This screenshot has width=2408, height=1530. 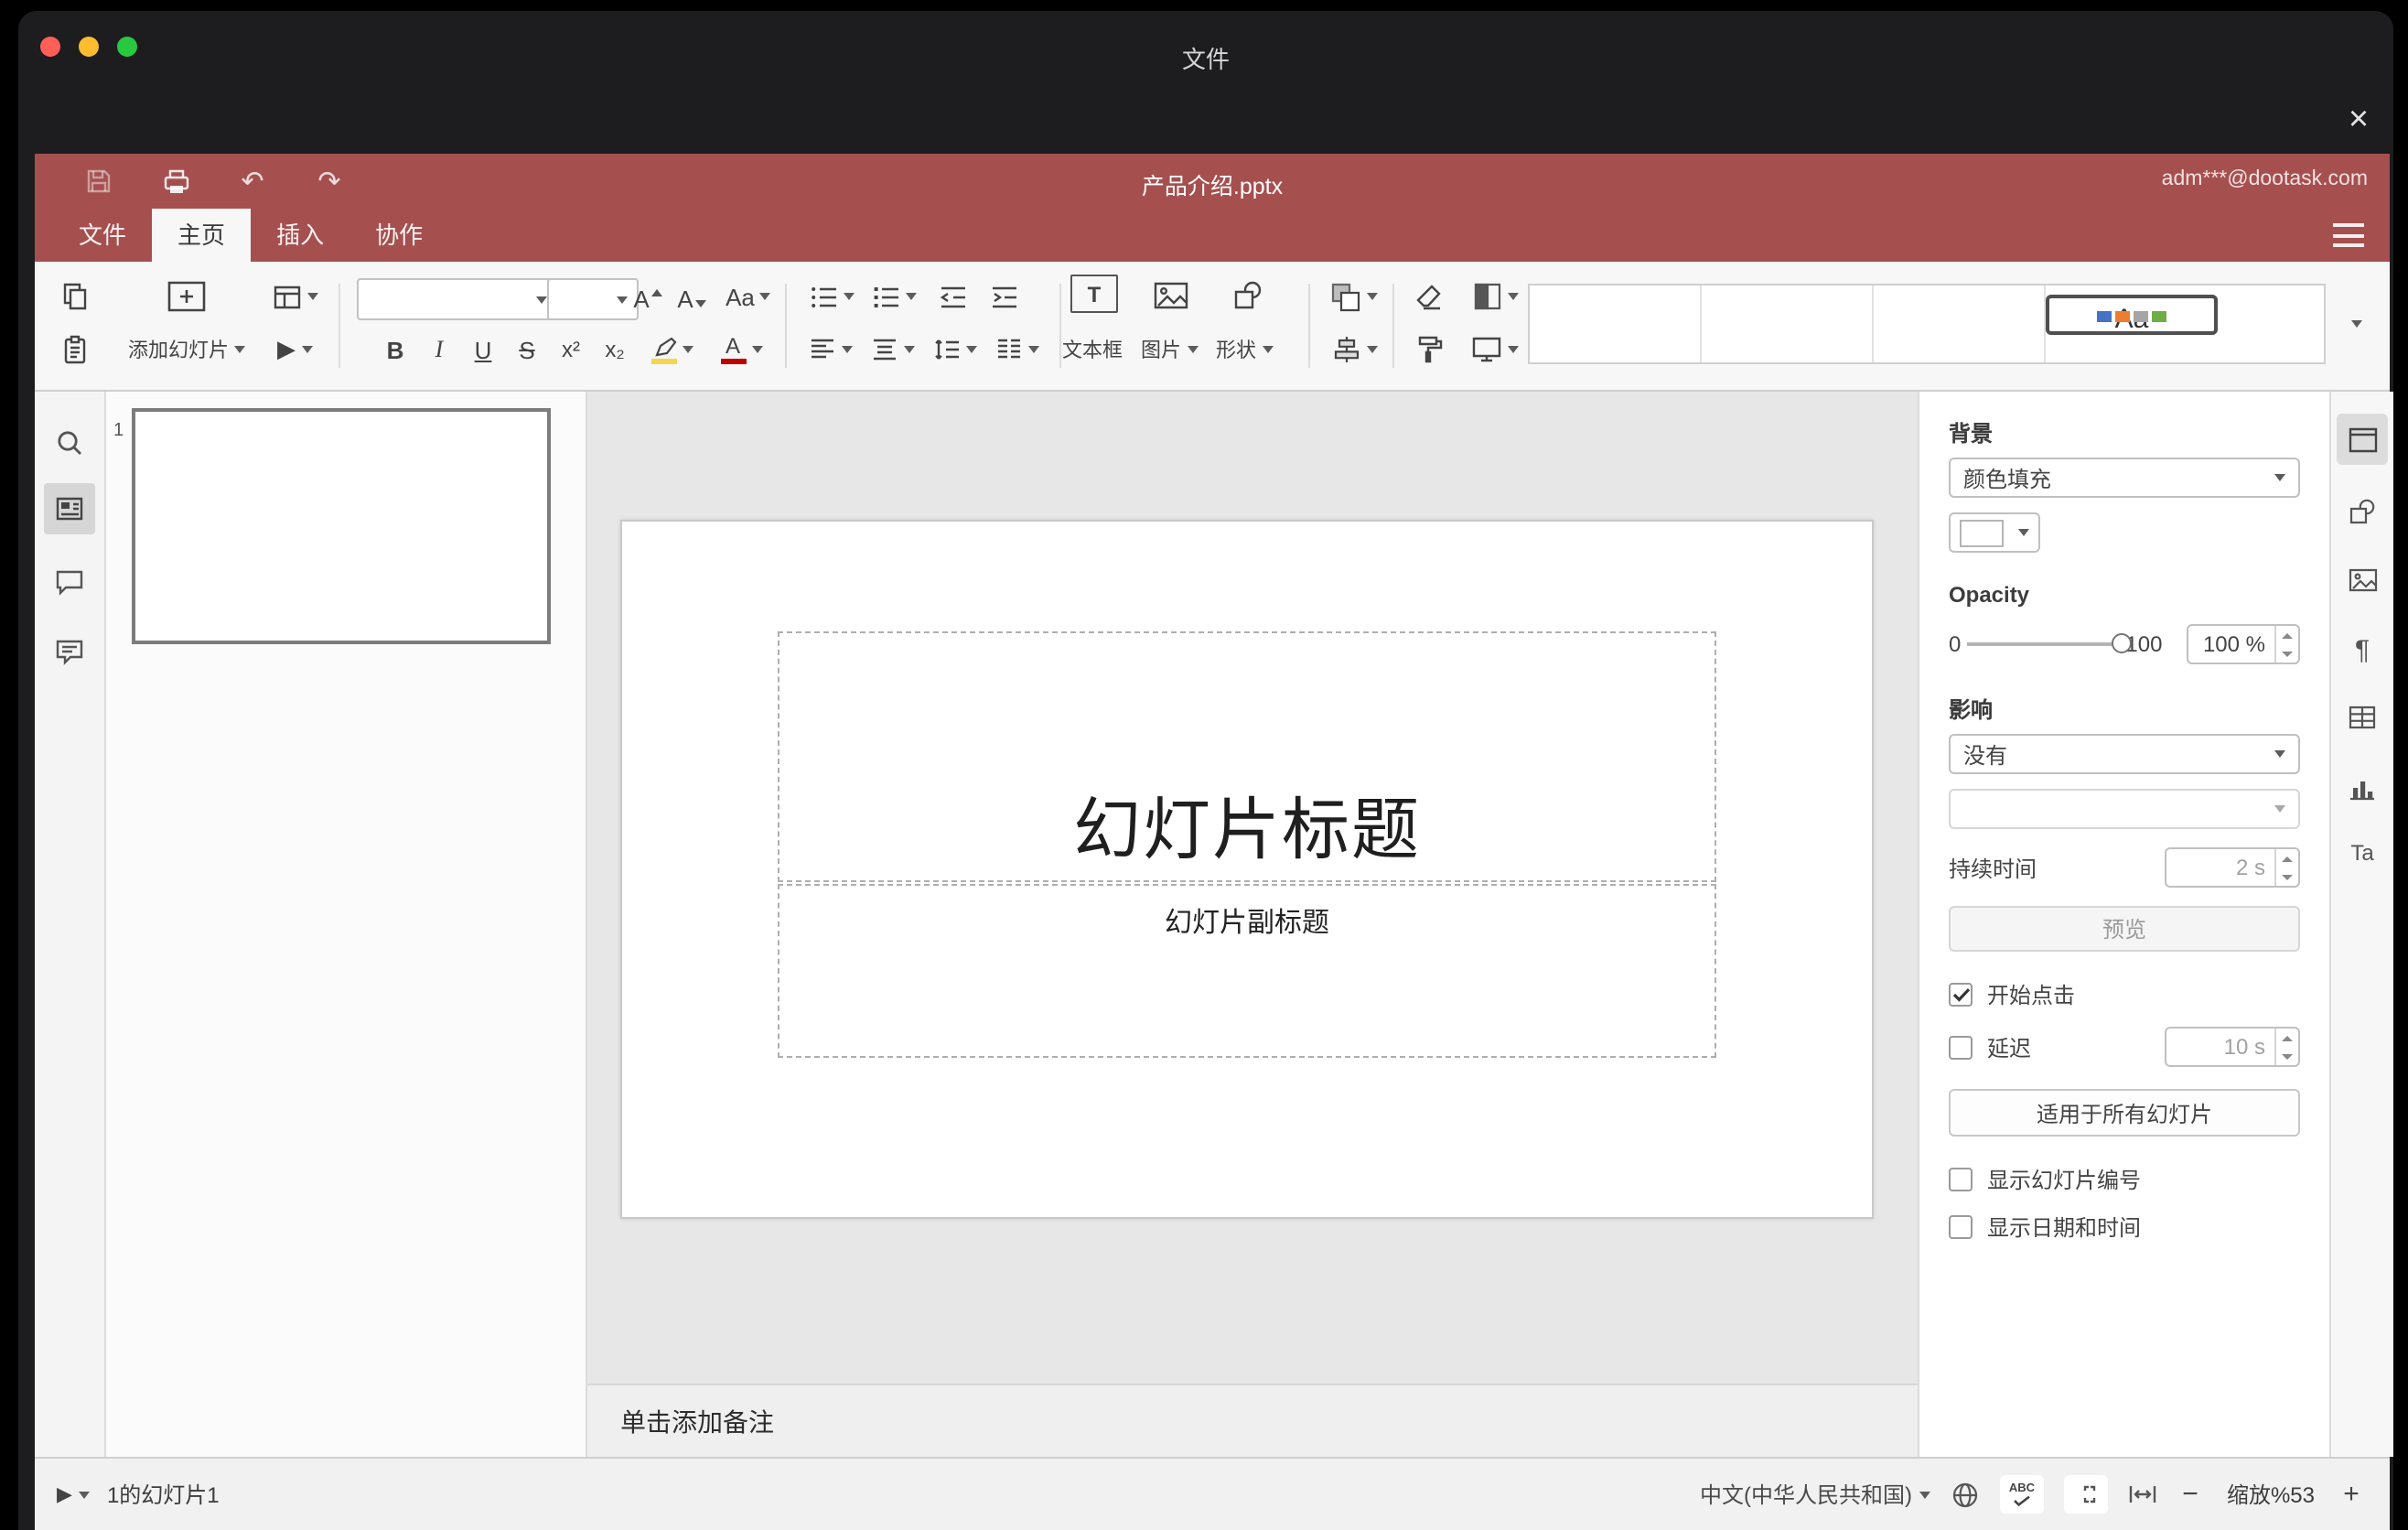 I want to click on chart-settings-tab, so click(x=2362, y=787).